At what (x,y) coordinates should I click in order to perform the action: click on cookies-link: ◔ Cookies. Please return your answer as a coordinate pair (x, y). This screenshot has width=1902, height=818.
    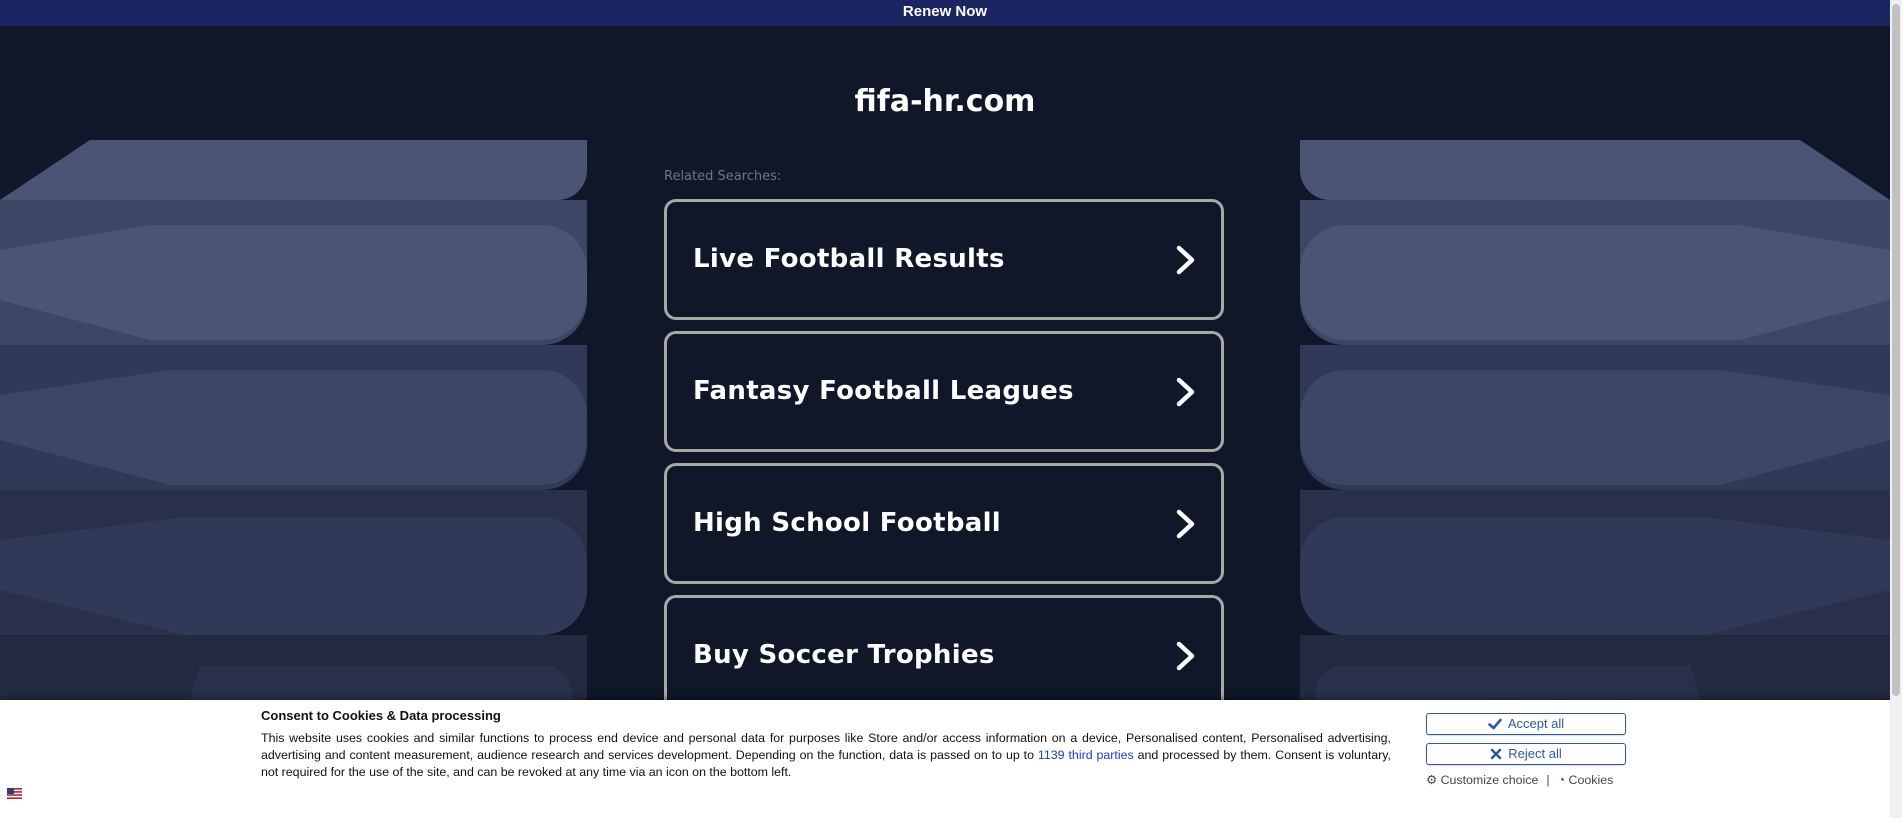
    Looking at the image, I should click on (1586, 780).